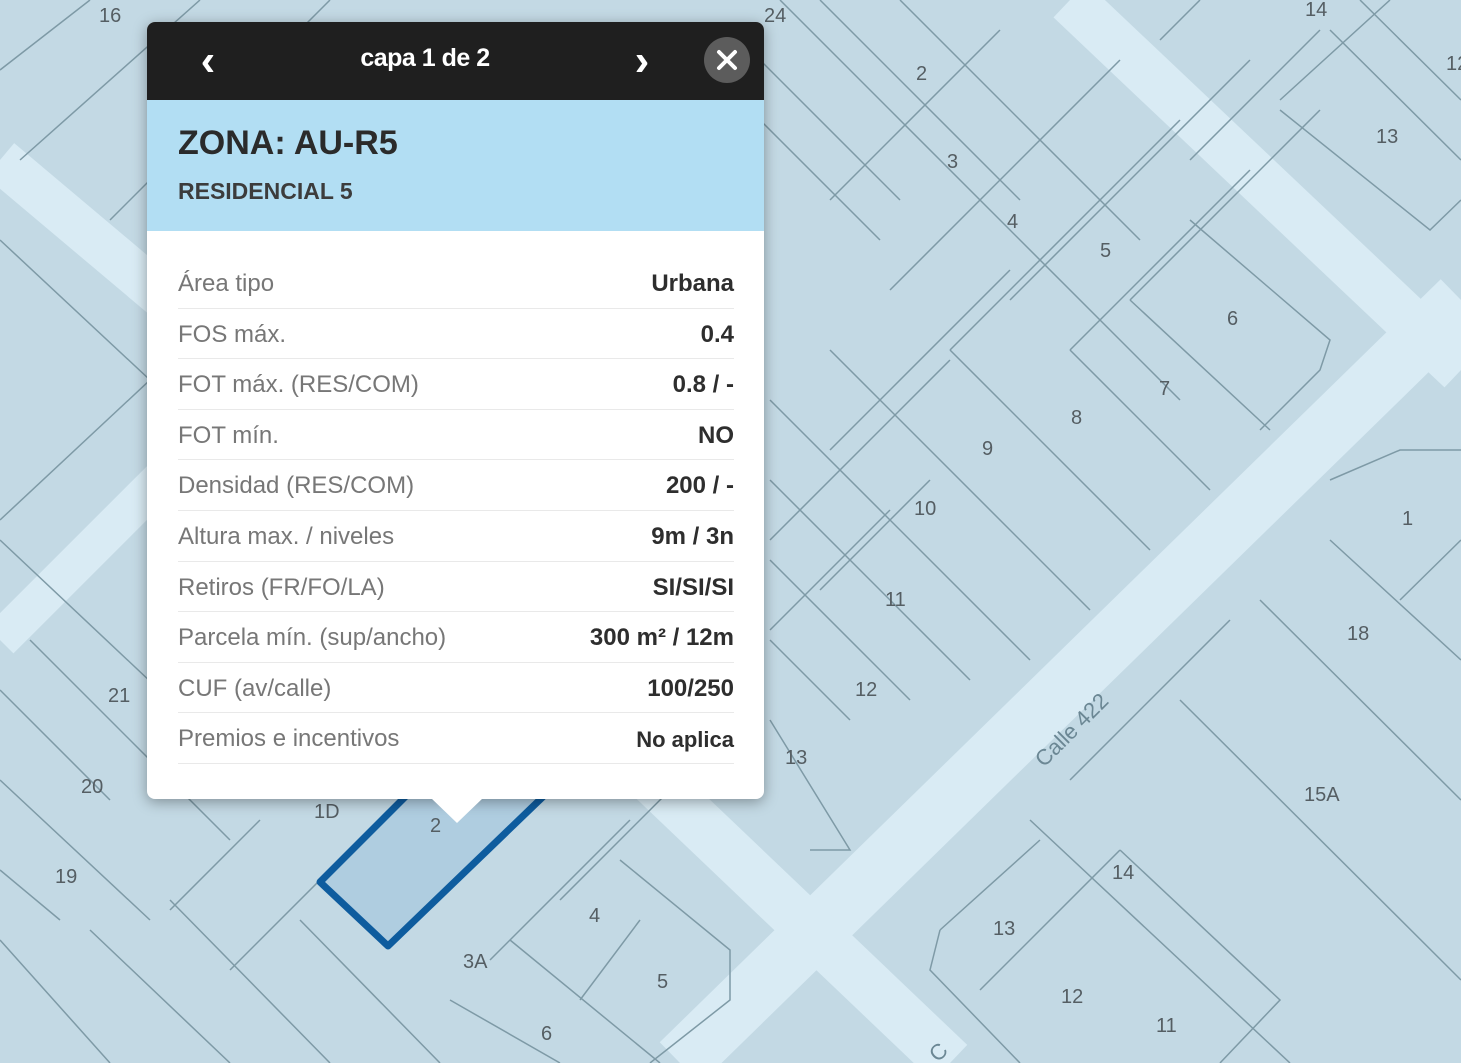 Image resolution: width=1461 pixels, height=1063 pixels. What do you see at coordinates (265, 191) in the screenshot?
I see `zone-subtitle: RESIDENCIAL 5` at bounding box center [265, 191].